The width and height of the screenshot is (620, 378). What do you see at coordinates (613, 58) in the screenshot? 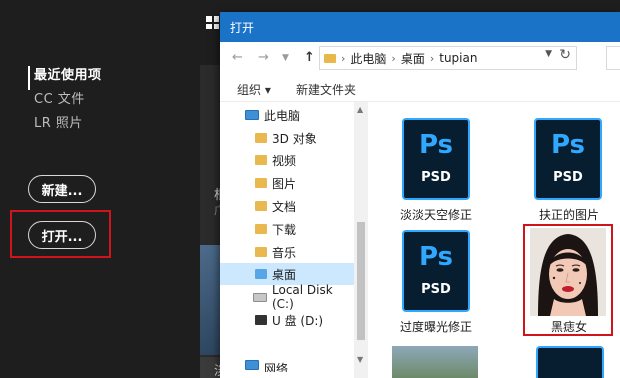
I see `search-field` at bounding box center [613, 58].